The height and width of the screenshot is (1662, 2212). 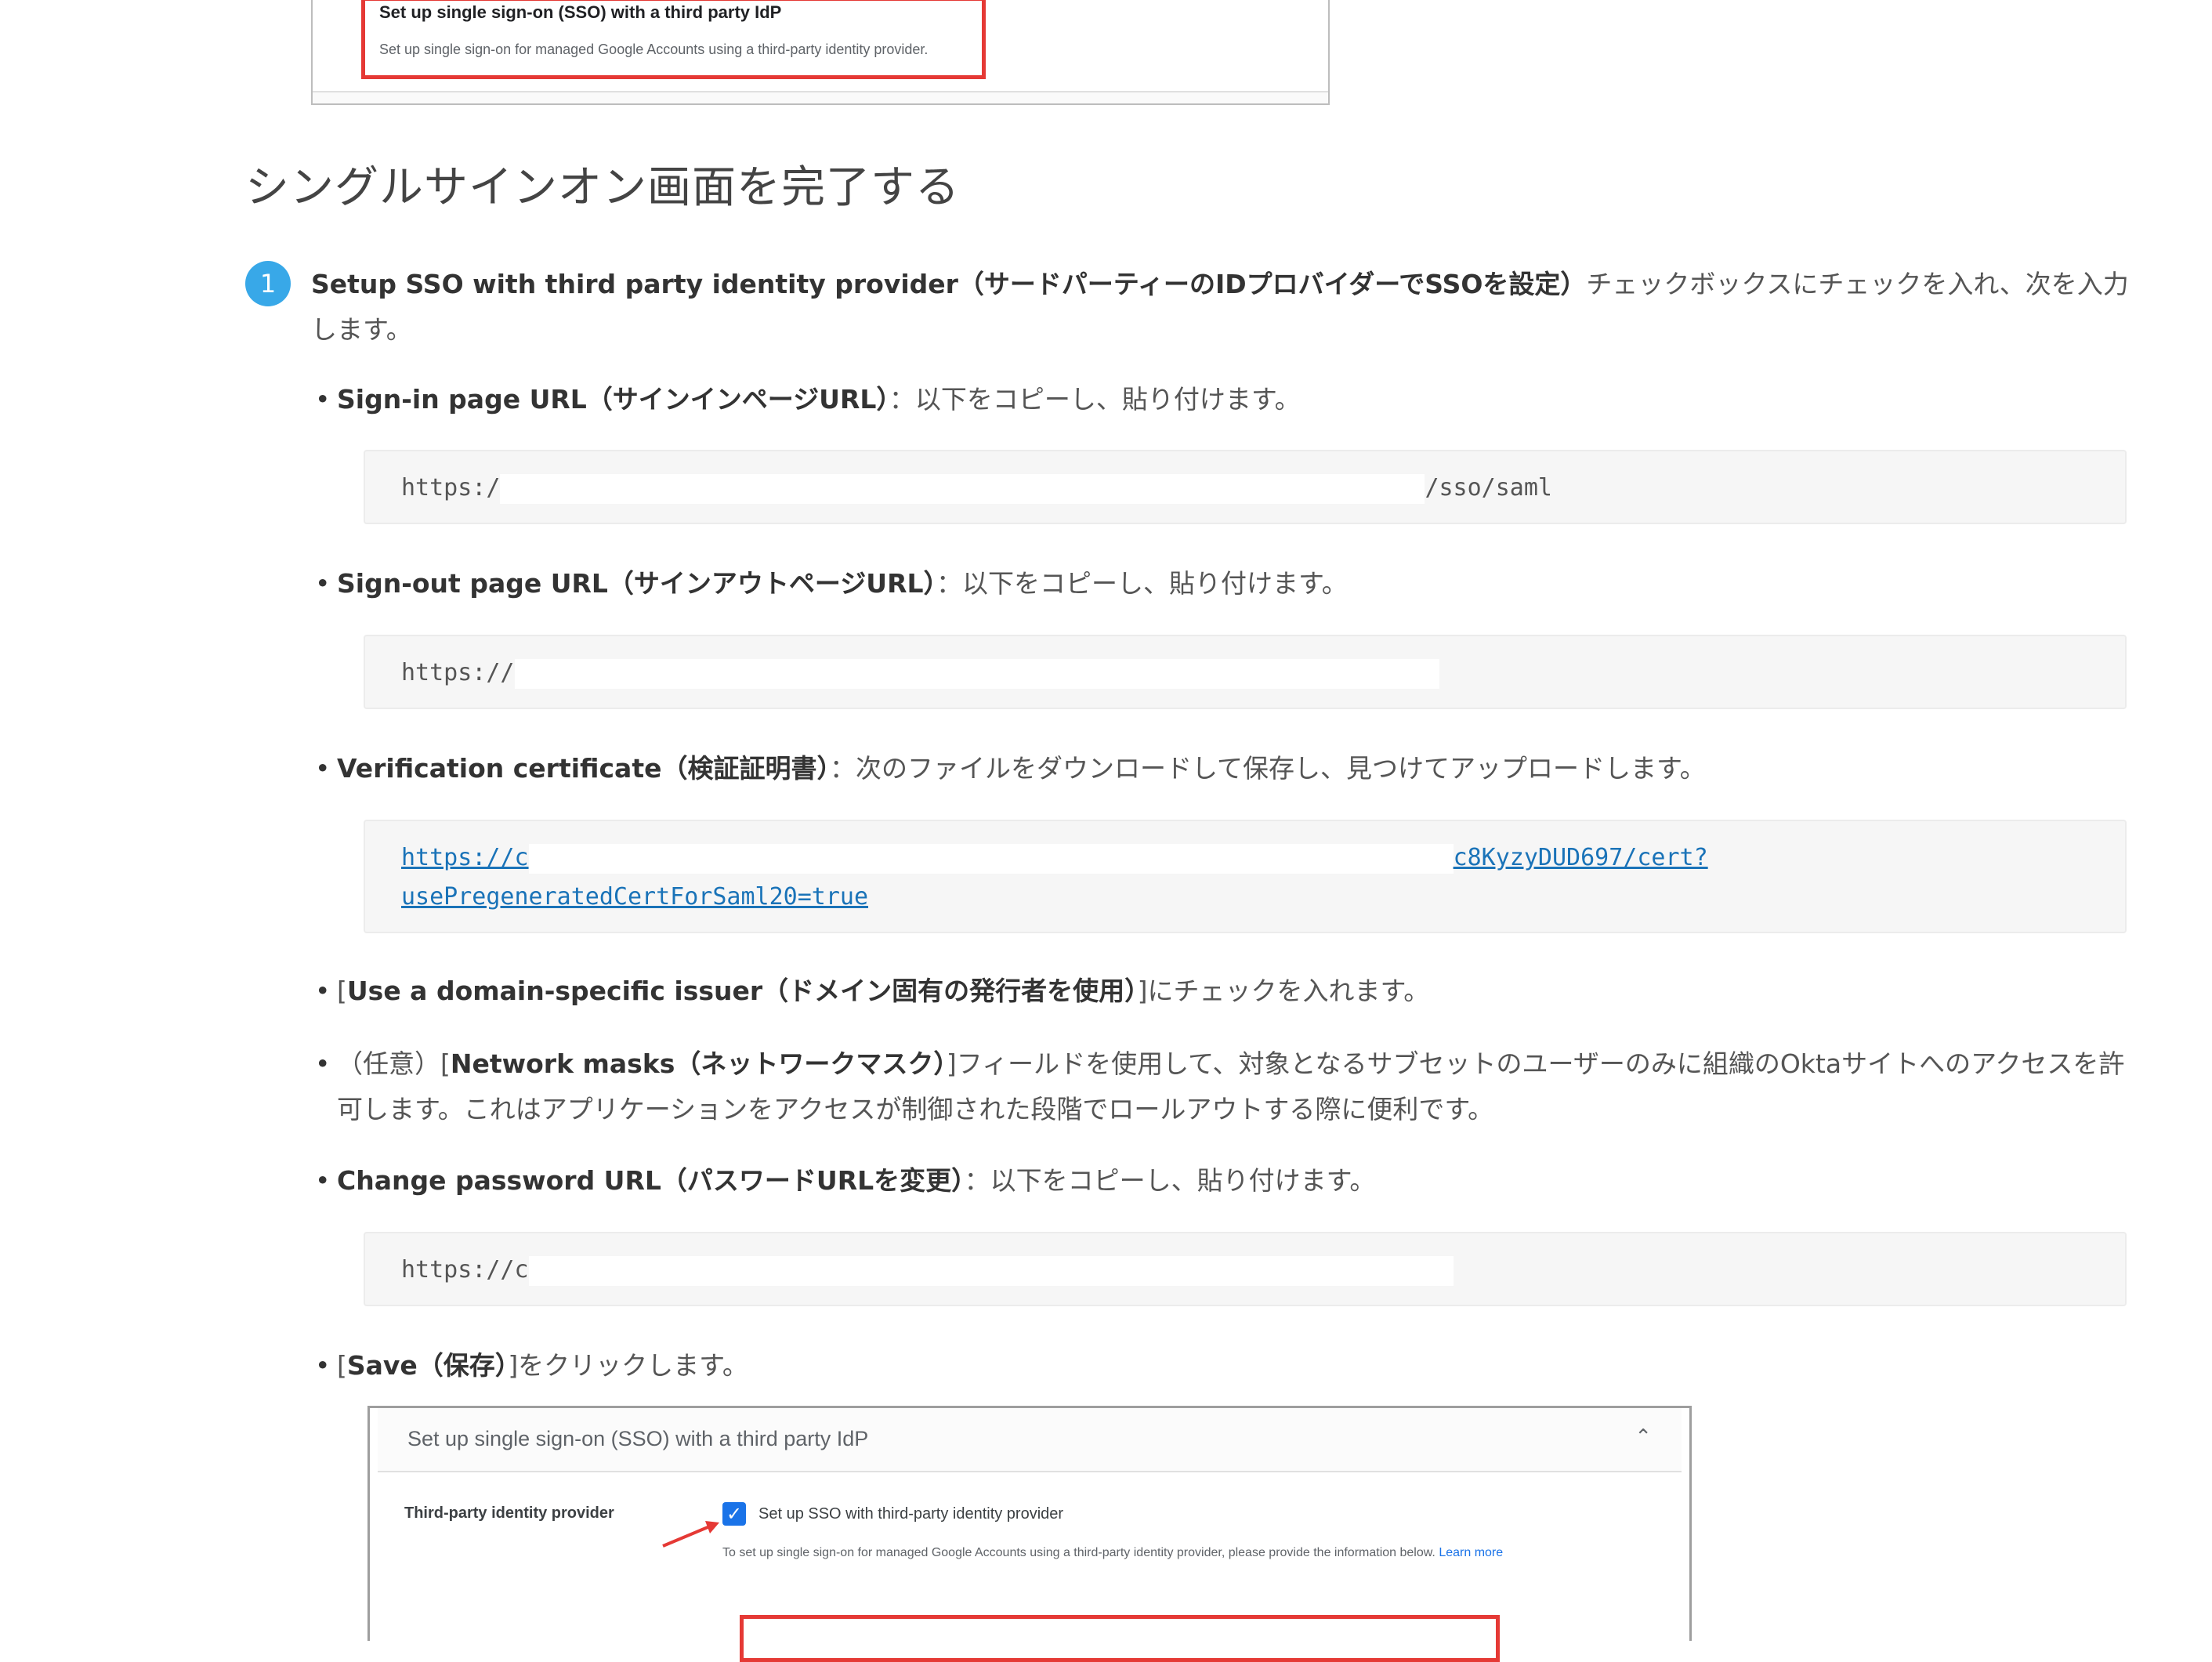 I want to click on bottom-screenshot-highlight, so click(x=1120, y=1638).